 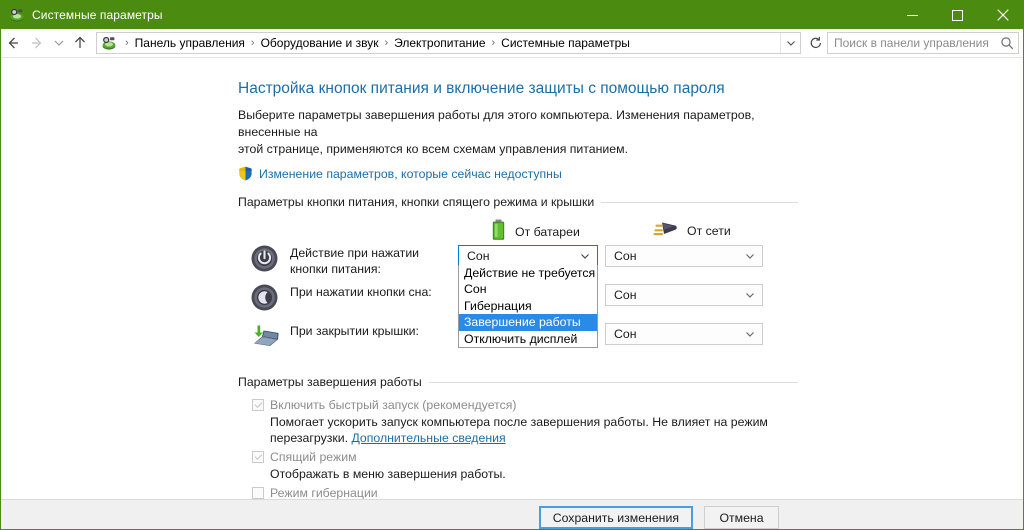 What do you see at coordinates (478, 256) in the screenshot?
I see `combo-power-button-battery-value: Сон` at bounding box center [478, 256].